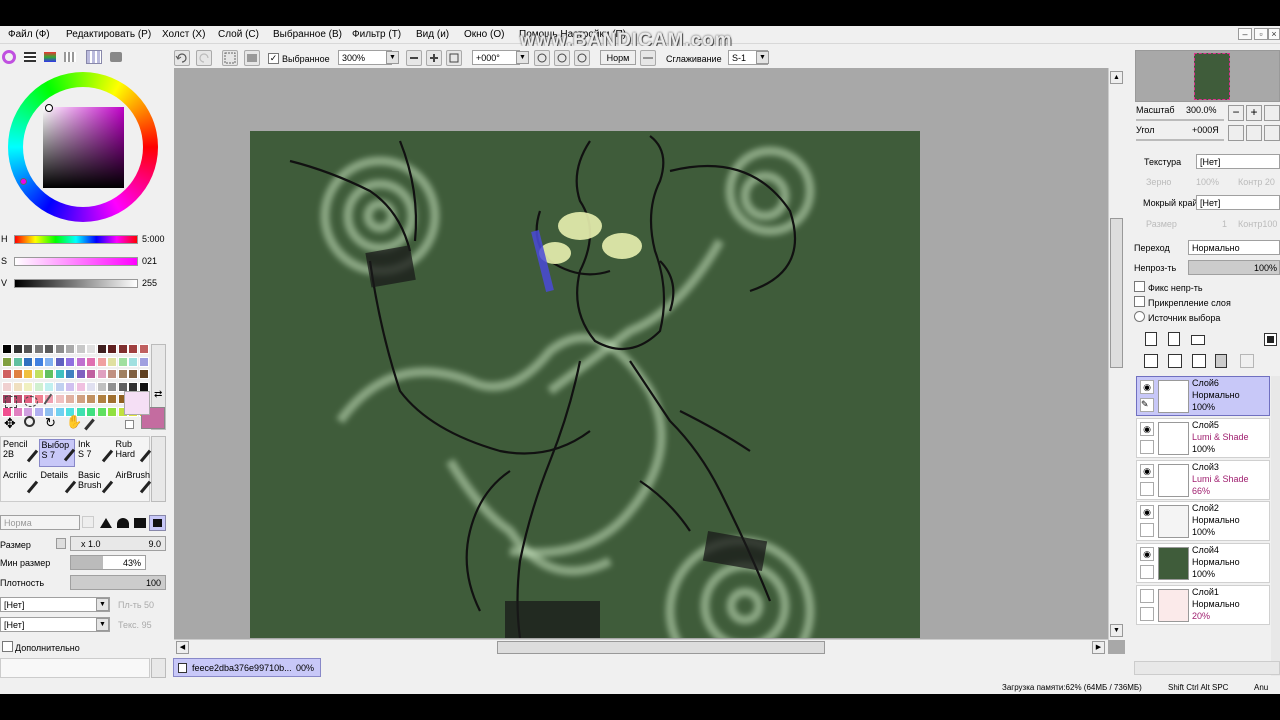 The image size is (1280, 720). I want to click on zoom-select: 300%, so click(365, 57).